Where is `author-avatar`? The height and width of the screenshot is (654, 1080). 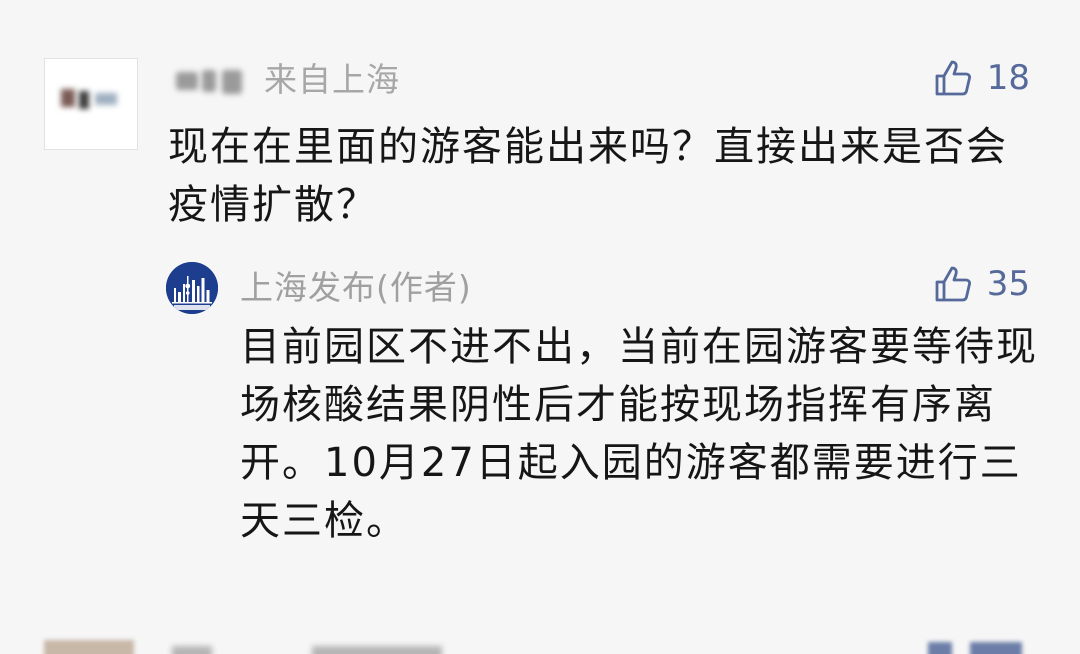 author-avatar is located at coordinates (192, 288).